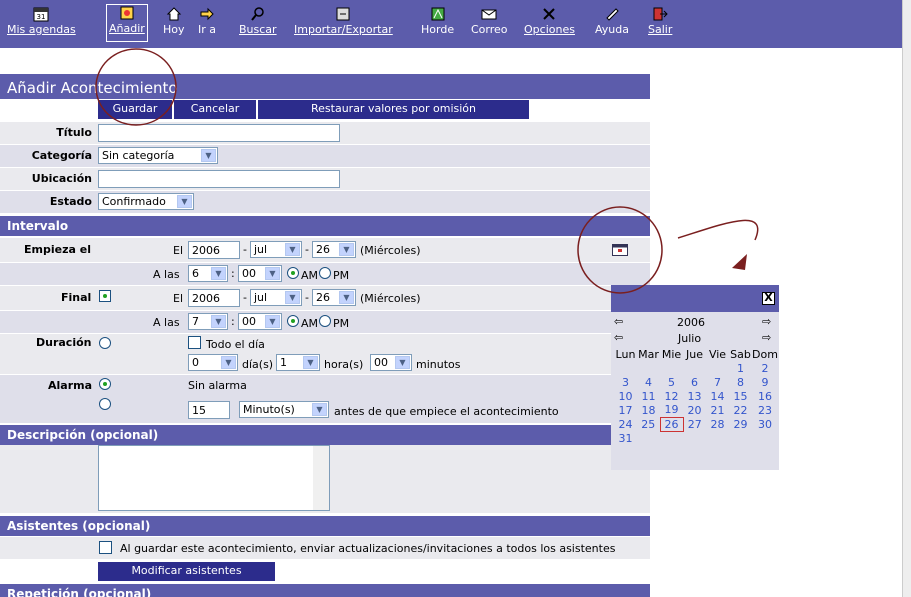 This screenshot has width=911, height=597. What do you see at coordinates (648, 410) in the screenshot?
I see `calendar-day: 18` at bounding box center [648, 410].